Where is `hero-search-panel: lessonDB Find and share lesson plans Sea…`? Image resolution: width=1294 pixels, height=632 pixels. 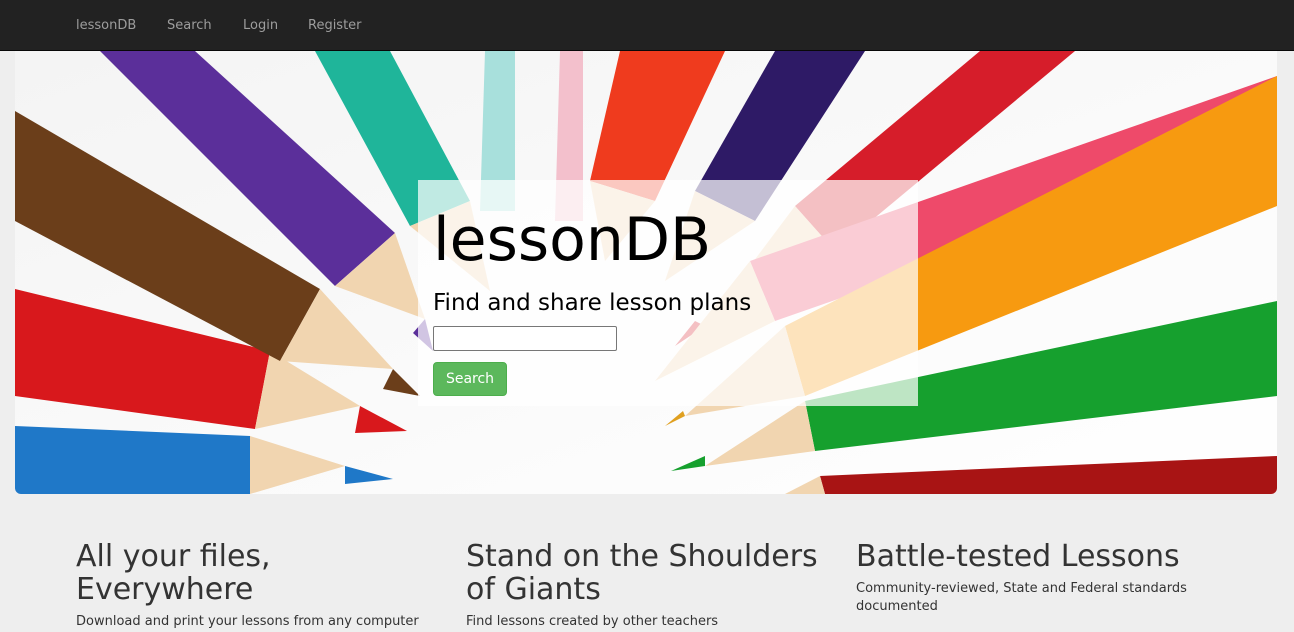
hero-search-panel: lessonDB Find and share lesson plans Sea… is located at coordinates (668, 293).